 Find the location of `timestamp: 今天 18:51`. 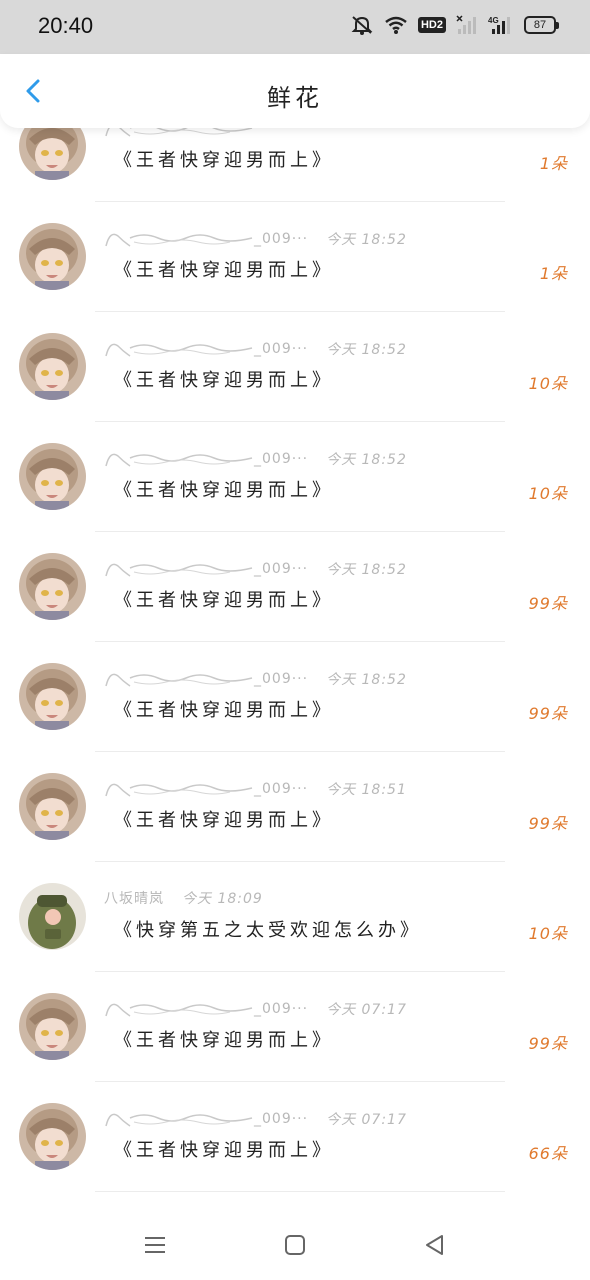

timestamp: 今天 18:51 is located at coordinates (366, 790).